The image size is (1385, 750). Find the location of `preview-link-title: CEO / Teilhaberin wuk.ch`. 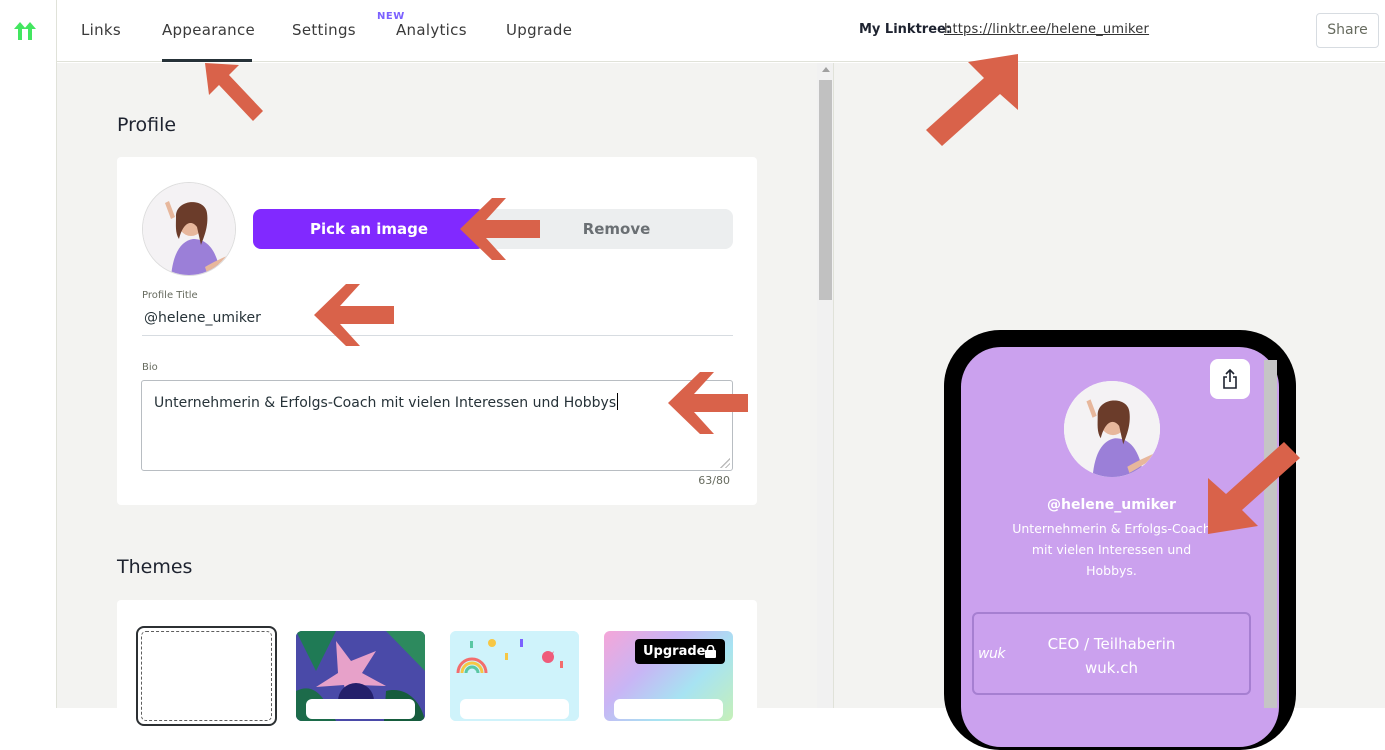

preview-link-title: CEO / Teilhaberin wuk.ch is located at coordinates (1111, 656).